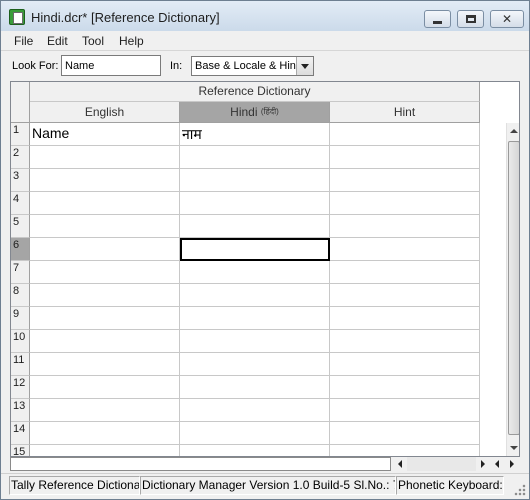 The height and width of the screenshot is (500, 530). I want to click on scroll-down-button, so click(513, 448).